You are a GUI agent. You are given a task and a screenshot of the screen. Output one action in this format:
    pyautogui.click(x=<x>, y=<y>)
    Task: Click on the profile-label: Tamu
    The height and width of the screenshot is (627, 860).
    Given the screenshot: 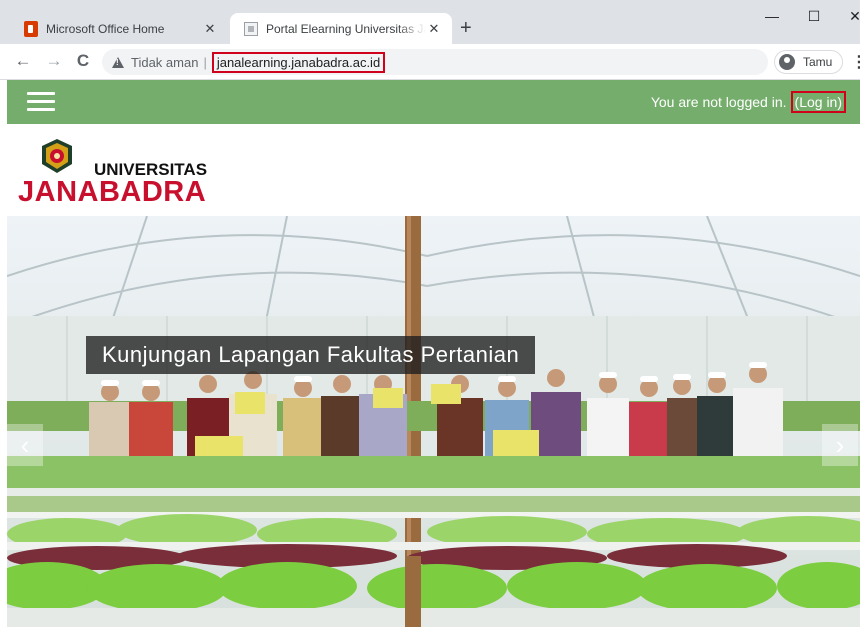 What is the action you would take?
    pyautogui.click(x=818, y=62)
    